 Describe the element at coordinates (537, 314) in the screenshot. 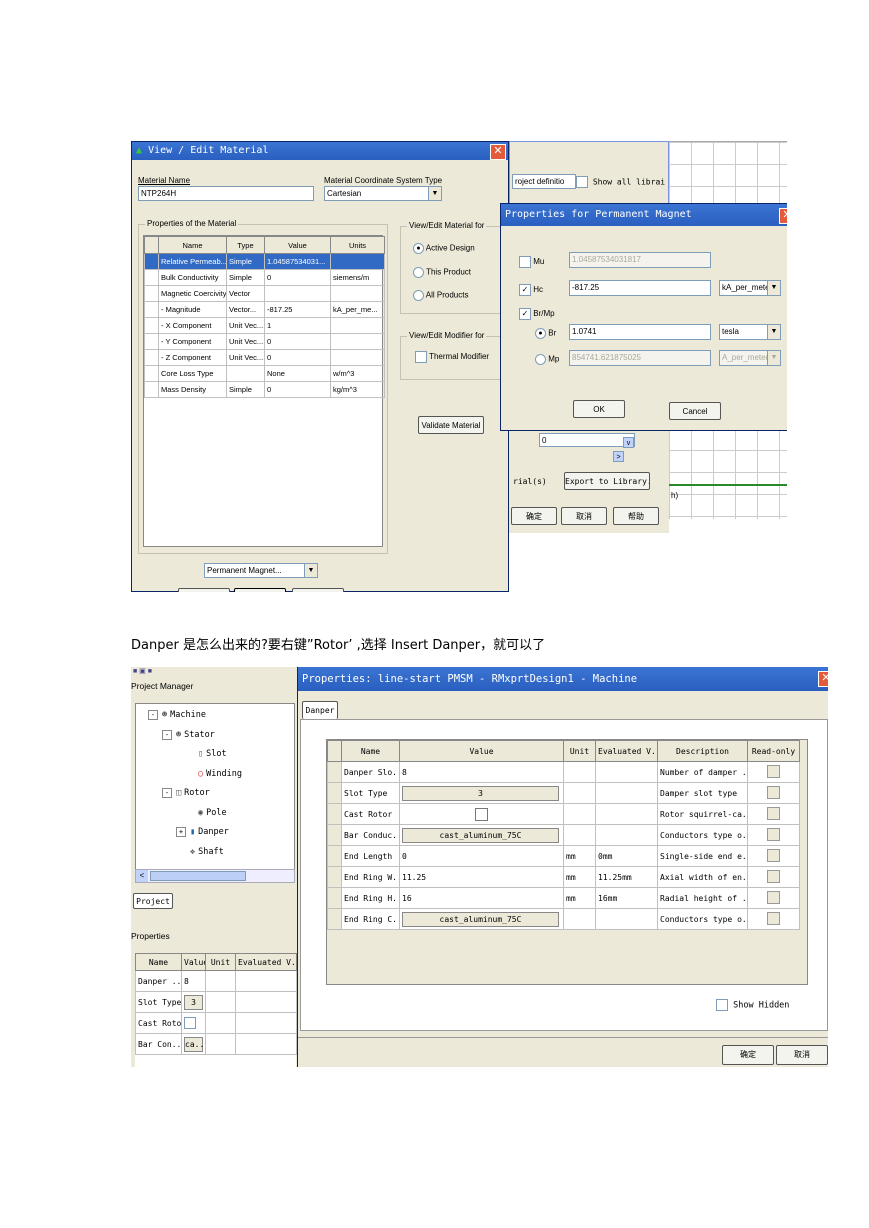

I see `brmp-checkbox: ✓ Br/Mp` at that location.